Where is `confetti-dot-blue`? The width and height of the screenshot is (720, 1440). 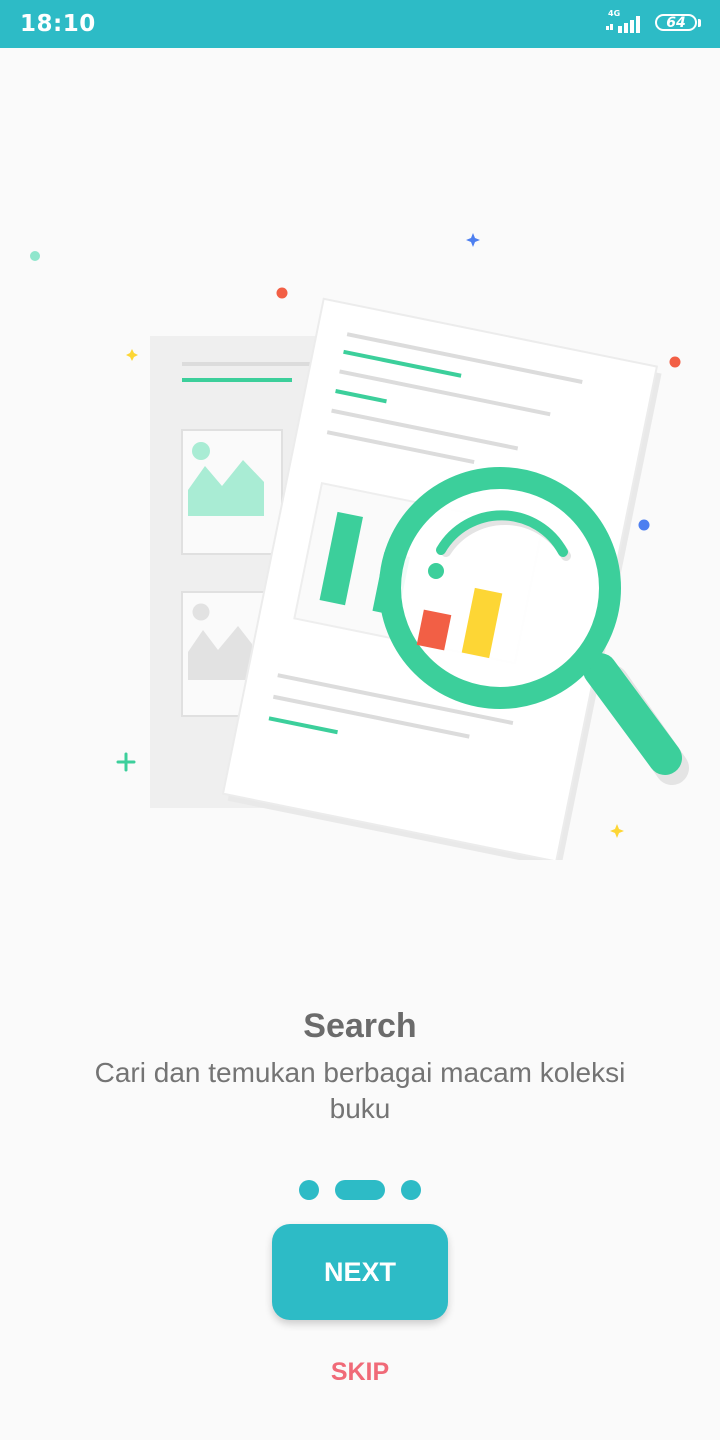
confetti-dot-blue is located at coordinates (644, 525).